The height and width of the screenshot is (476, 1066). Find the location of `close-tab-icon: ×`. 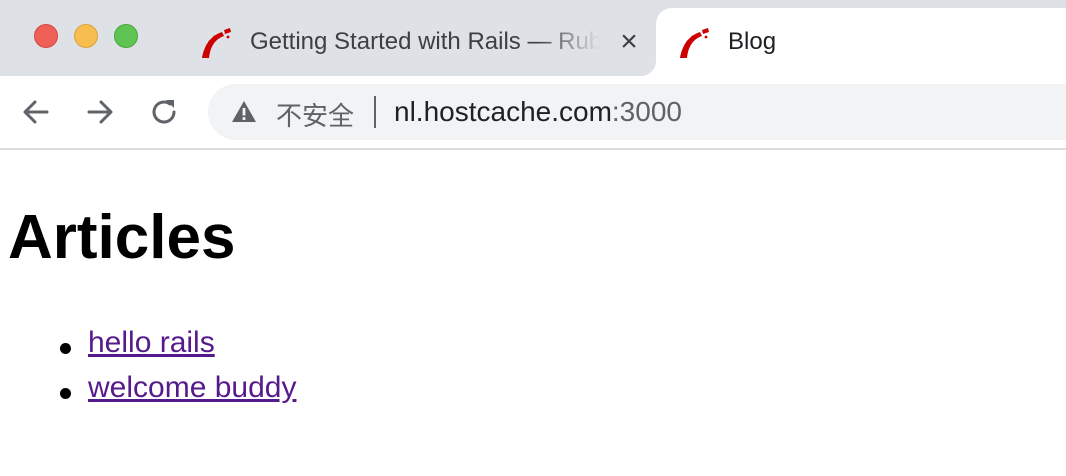

close-tab-icon: × is located at coordinates (629, 42).